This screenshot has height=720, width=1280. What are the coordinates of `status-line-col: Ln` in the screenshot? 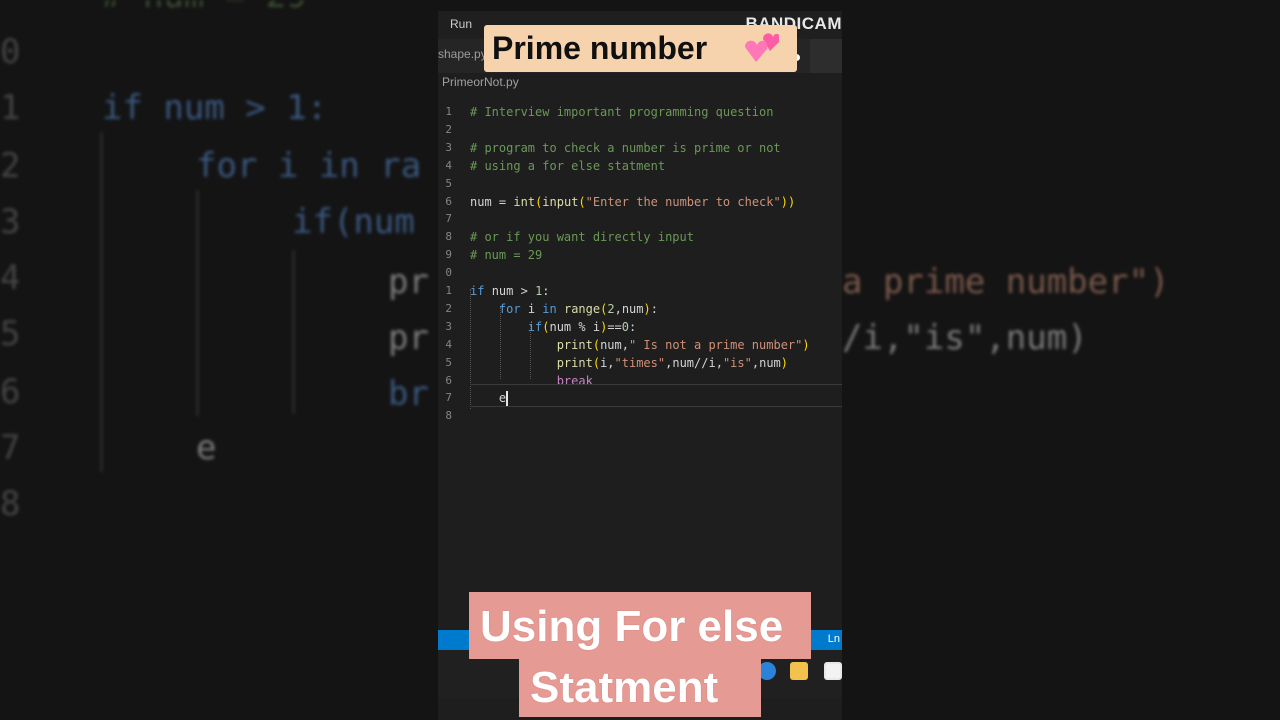 It's located at (834, 639).